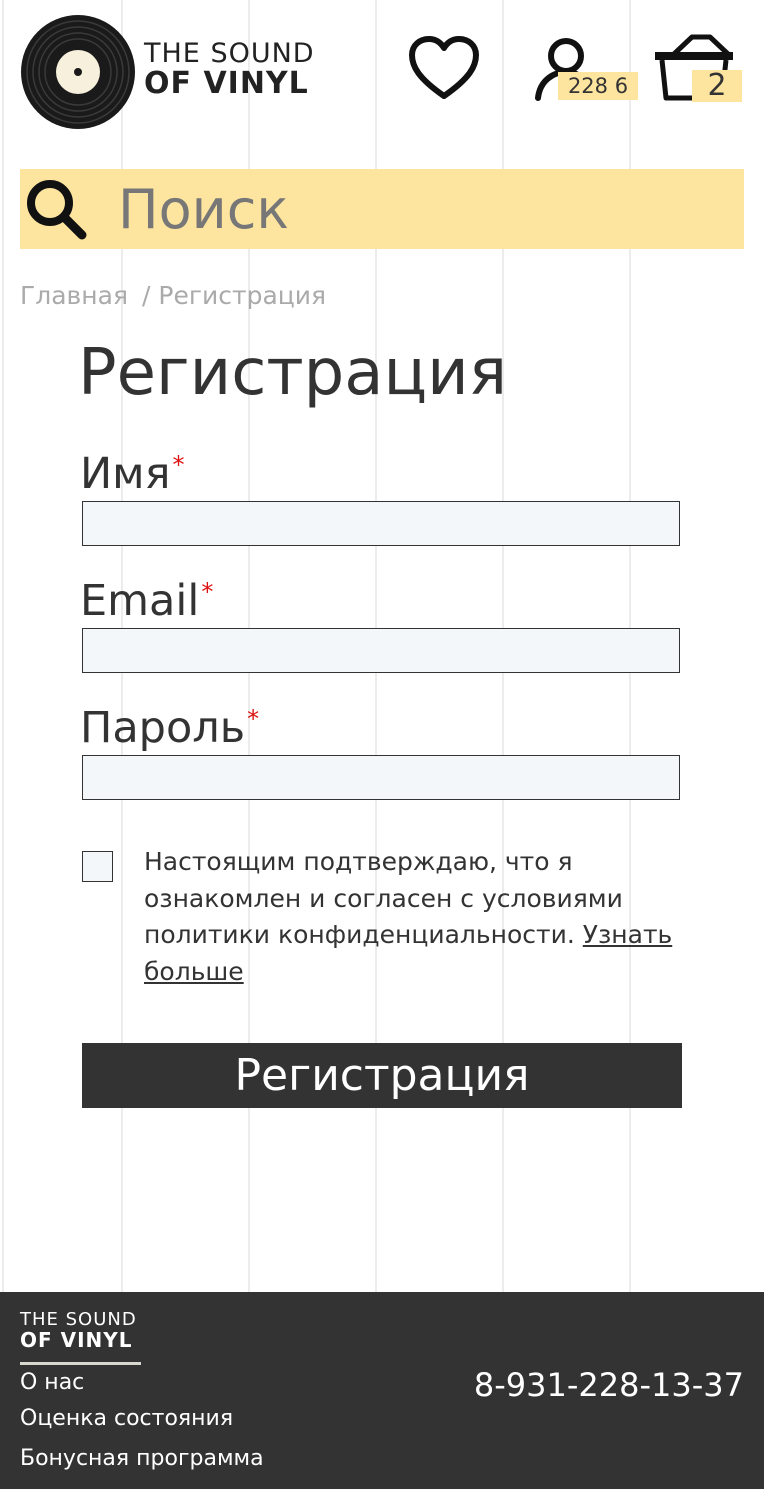 This screenshot has height=1489, width=764. Describe the element at coordinates (78, 1319) in the screenshot. I see `footer-brand-line1: THE SOUND` at that location.